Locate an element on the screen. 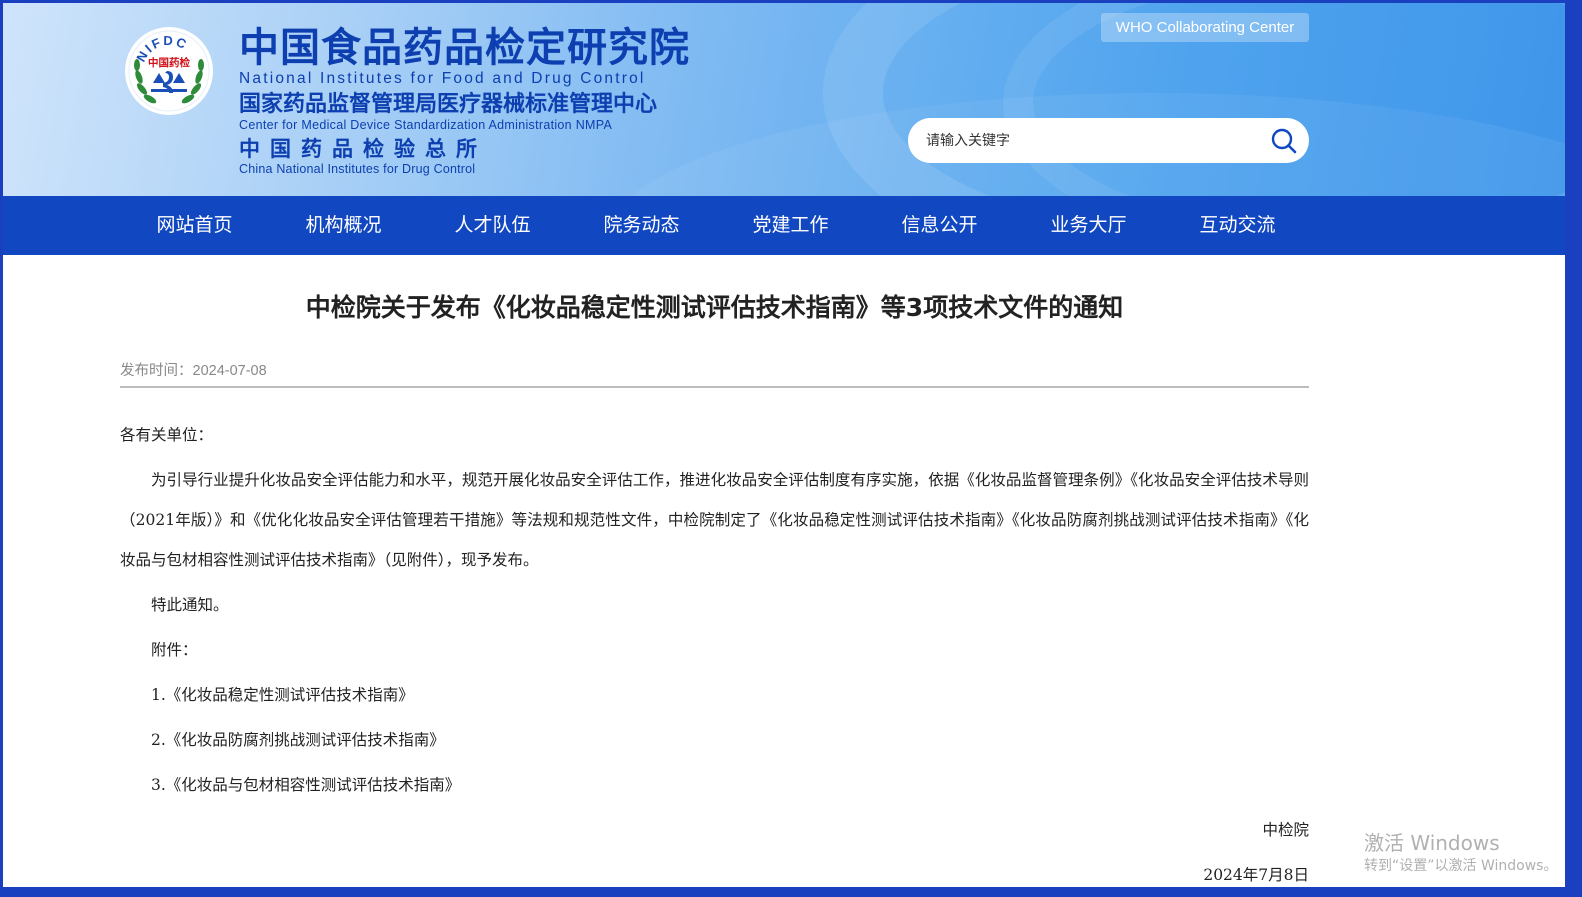  org-name-cn: 中国食品药品检定研究院 is located at coordinates (464, 48).